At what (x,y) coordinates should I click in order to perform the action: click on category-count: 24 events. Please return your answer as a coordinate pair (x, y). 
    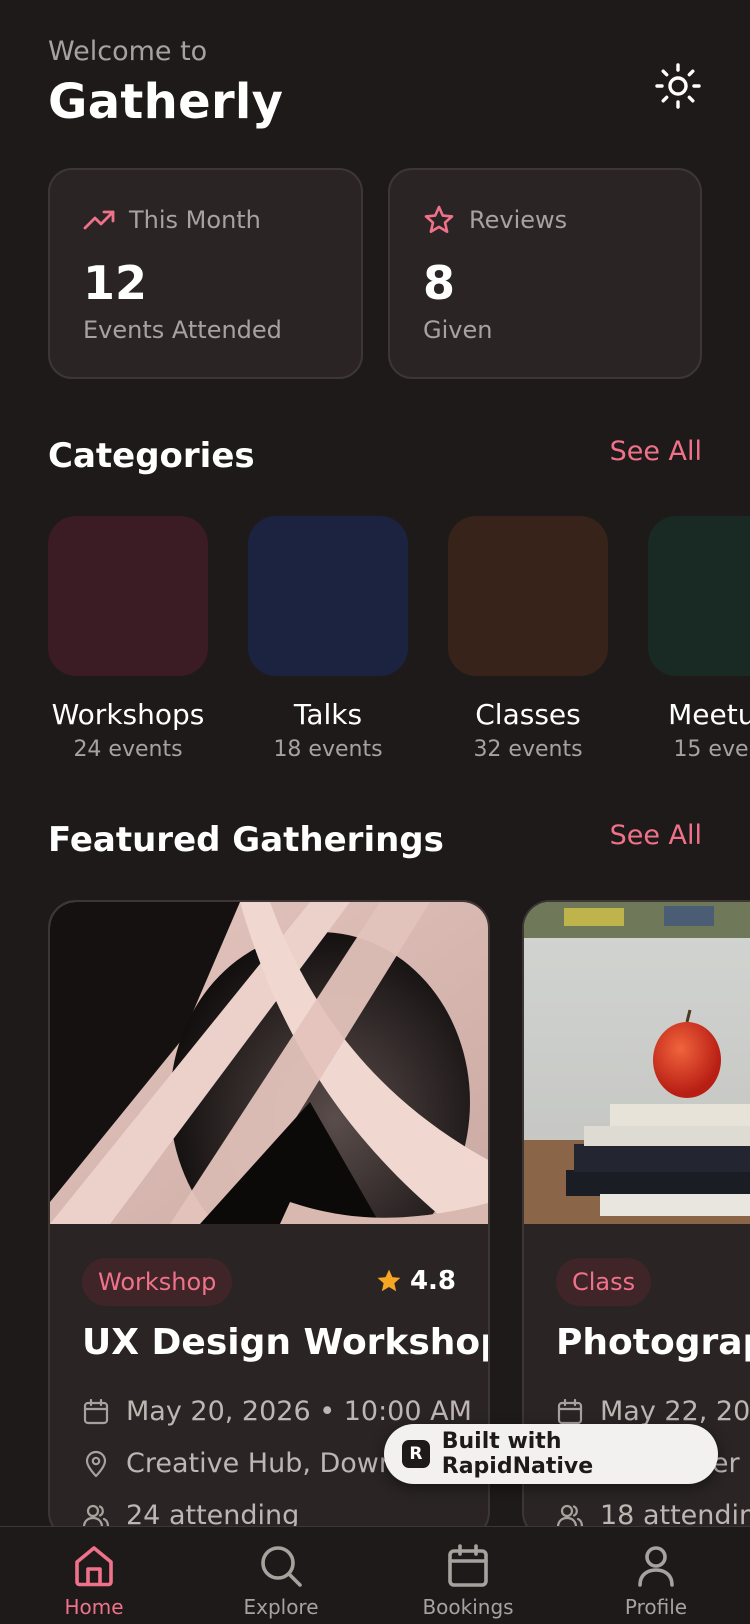
    Looking at the image, I should click on (128, 749).